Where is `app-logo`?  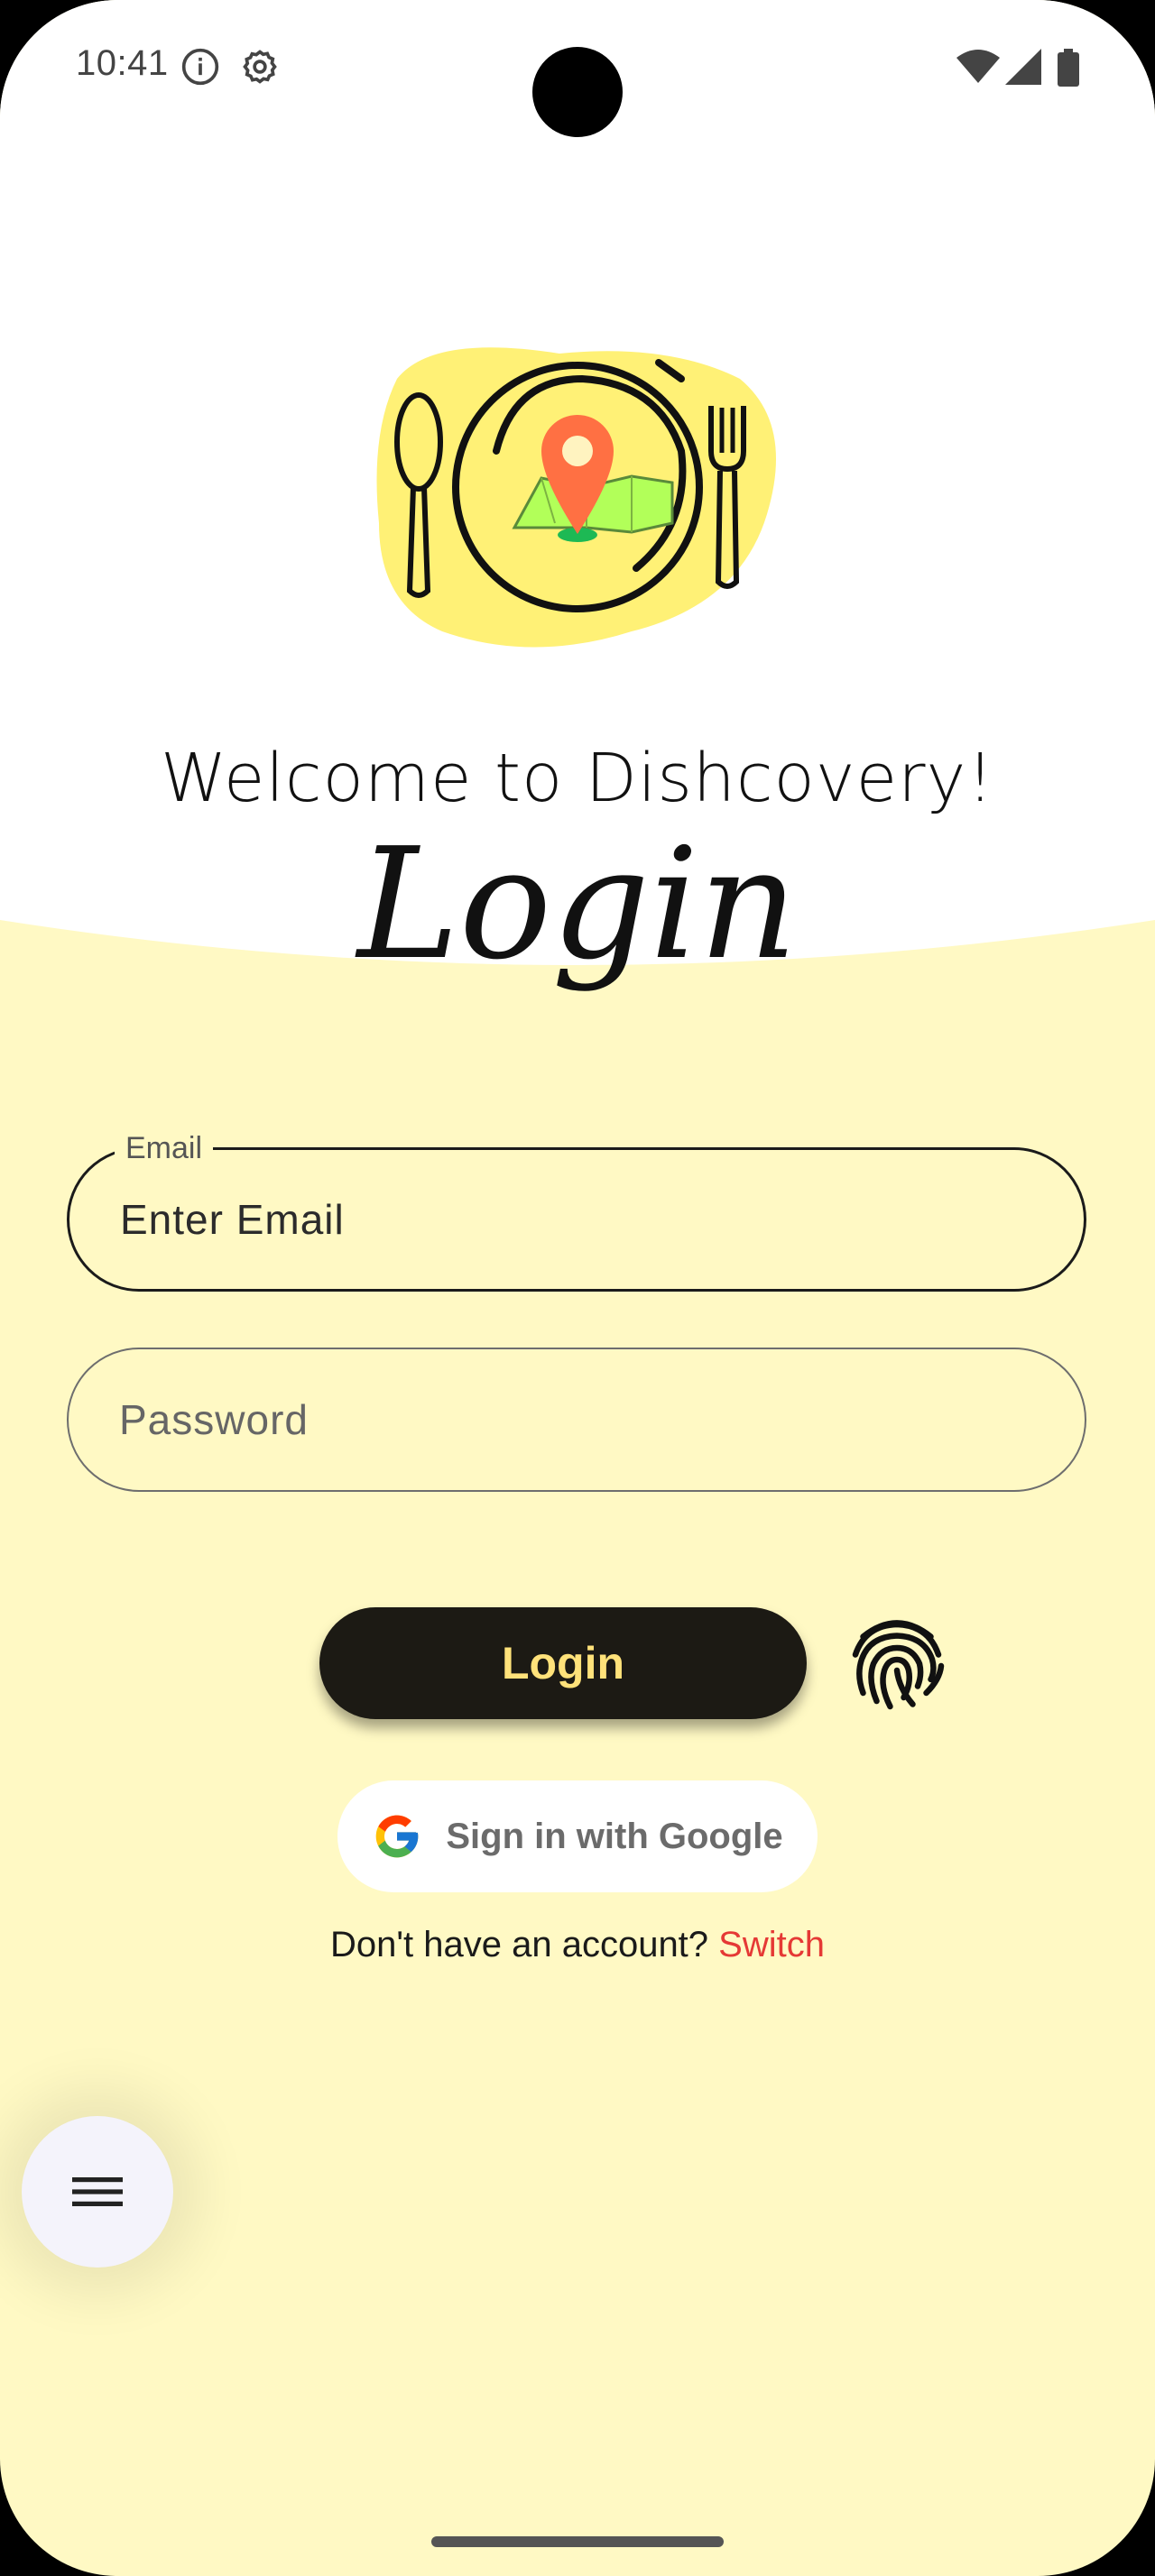
app-logo is located at coordinates (576, 497).